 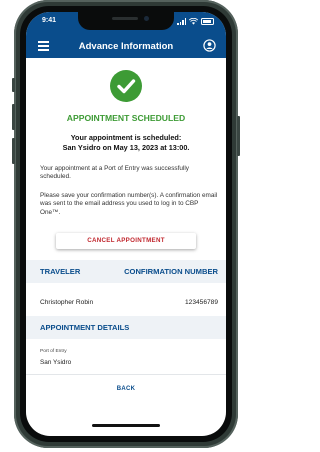 I want to click on mute-switch, so click(x=13, y=85).